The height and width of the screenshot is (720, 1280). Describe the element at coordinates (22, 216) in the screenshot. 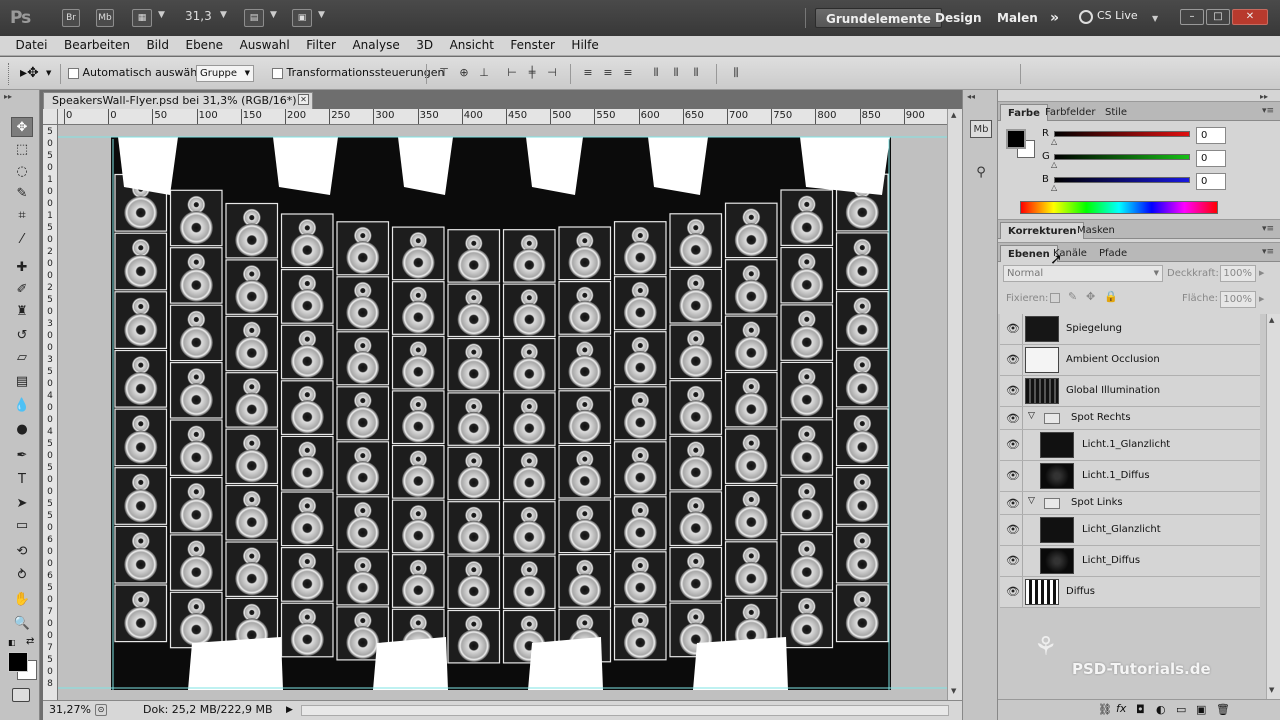

I see `crop-tool-icon: ⌗` at that location.